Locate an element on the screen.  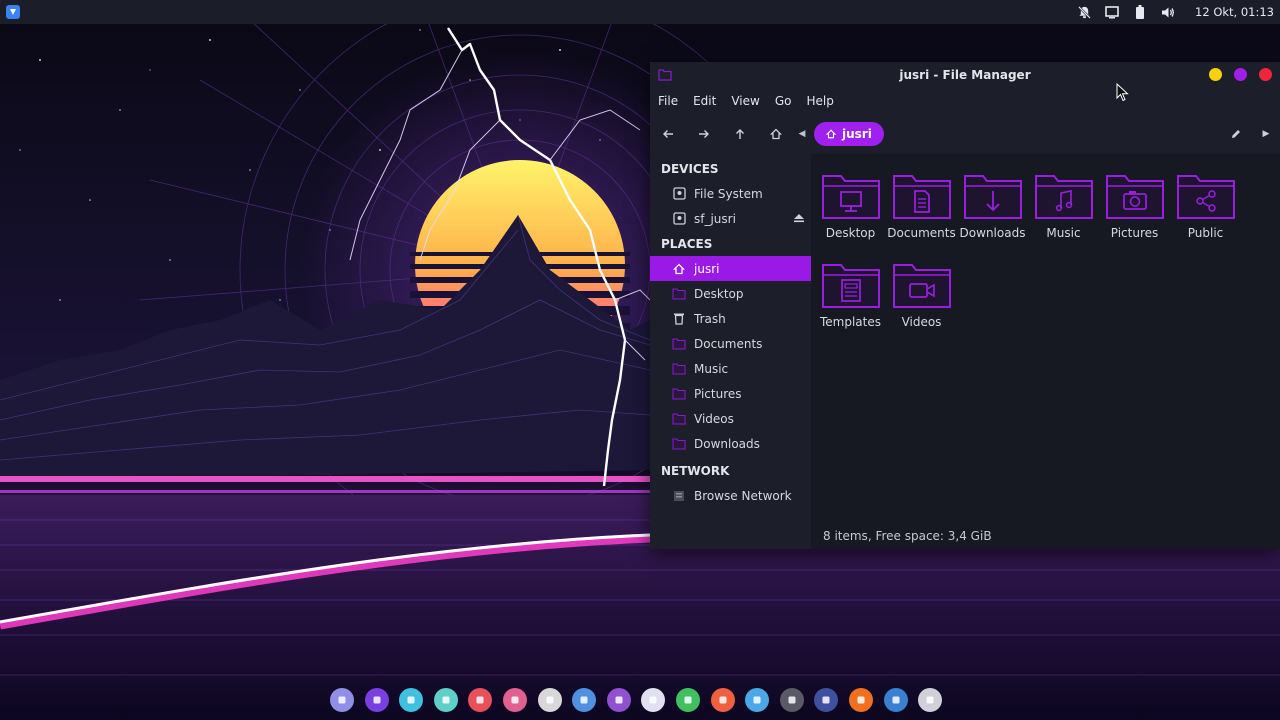
drive-icon is located at coordinates (679, 219).